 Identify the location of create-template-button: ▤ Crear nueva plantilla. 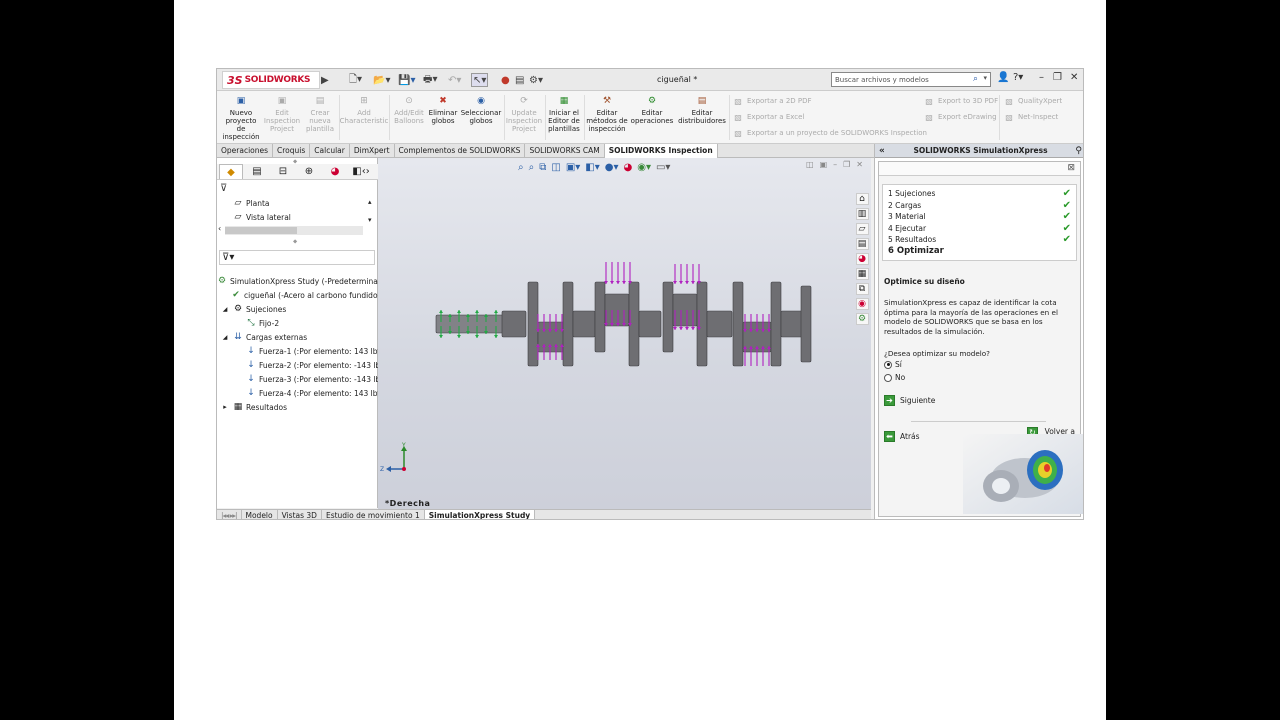
(320, 114).